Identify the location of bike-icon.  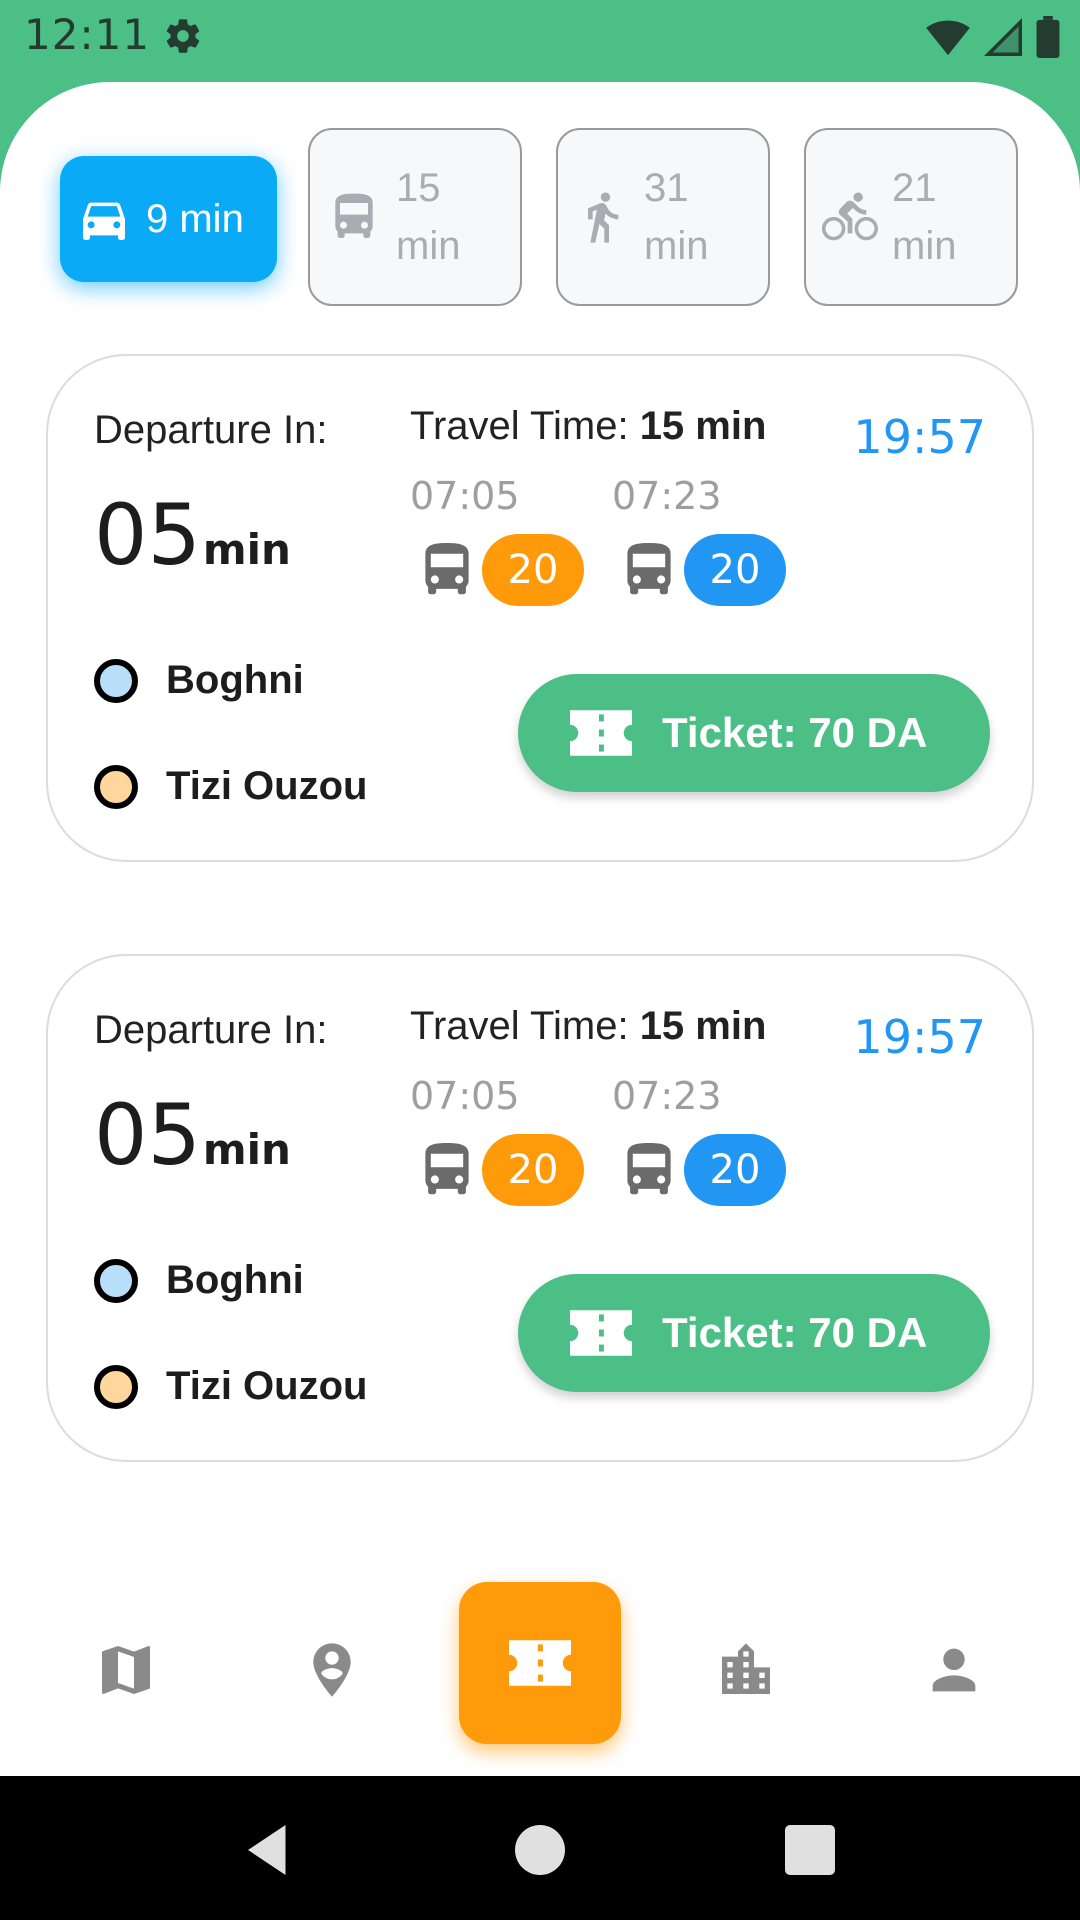
(850, 216).